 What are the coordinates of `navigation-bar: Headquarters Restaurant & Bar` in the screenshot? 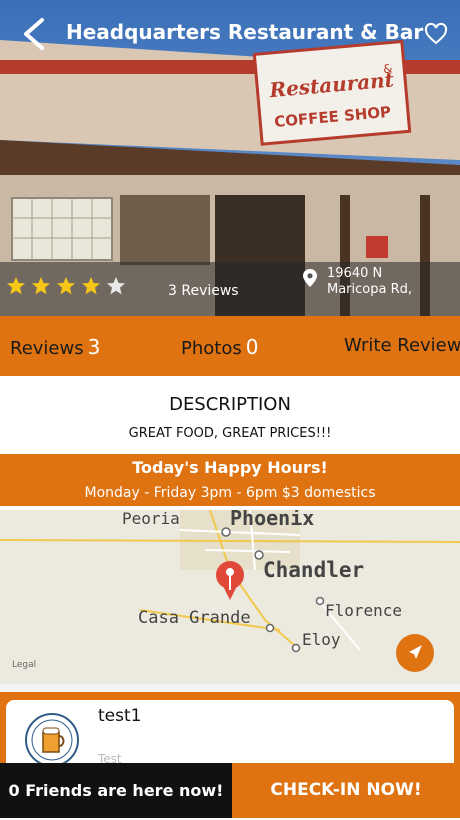 It's located at (230, 35).